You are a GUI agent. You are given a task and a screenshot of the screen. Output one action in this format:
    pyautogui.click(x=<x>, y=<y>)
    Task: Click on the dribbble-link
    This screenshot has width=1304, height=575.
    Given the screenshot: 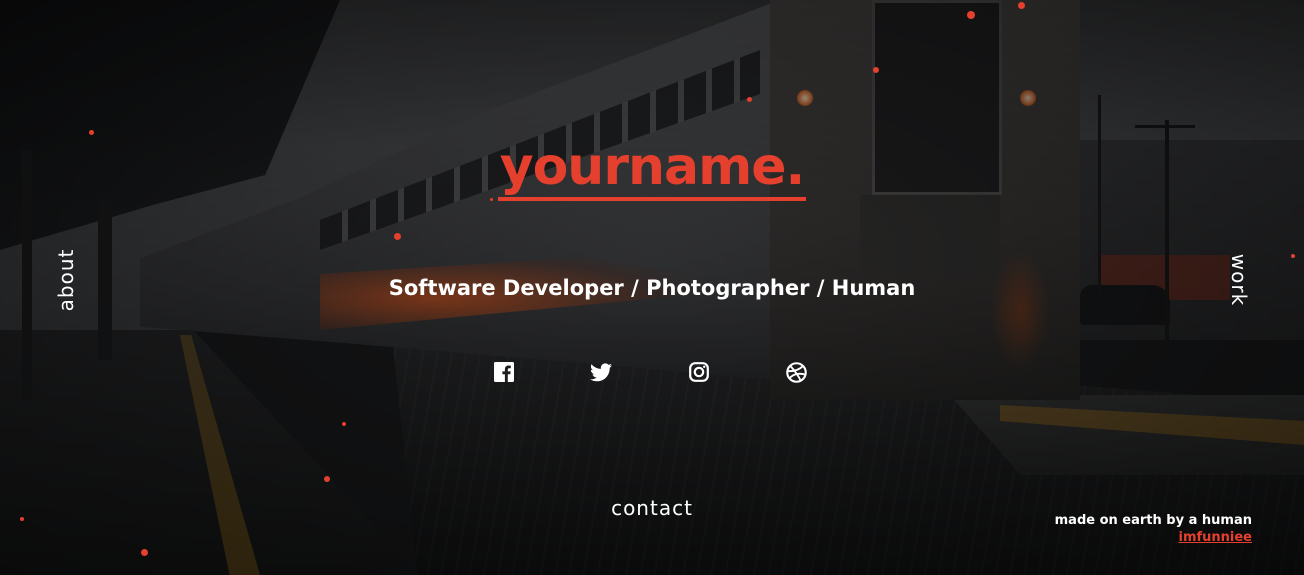 What is the action you would take?
    pyautogui.click(x=796, y=372)
    